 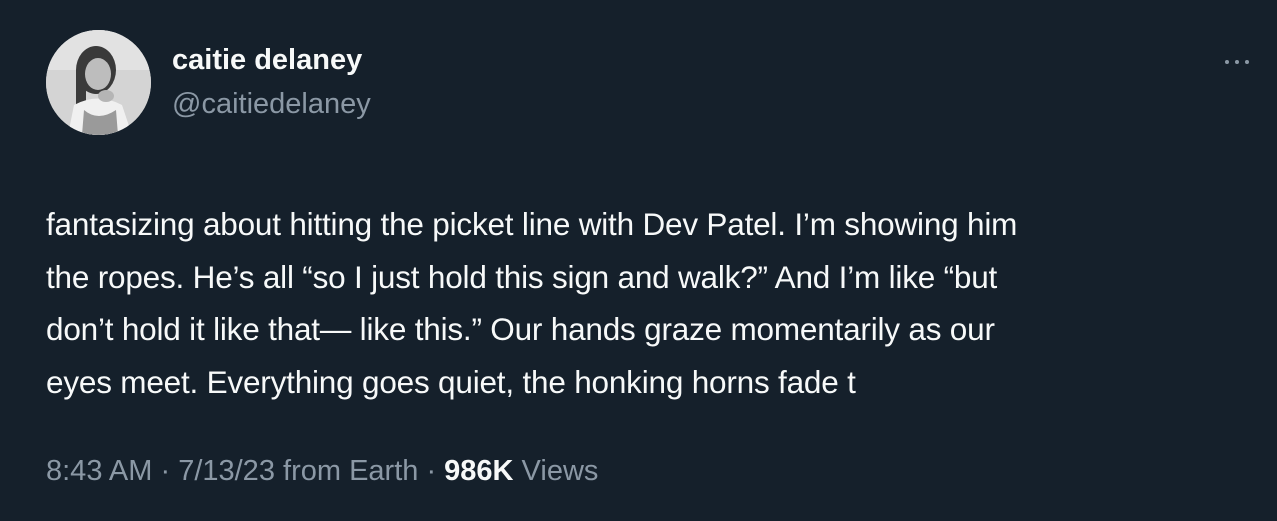 I want to click on author-handle: @caitiedelaney, so click(x=271, y=104).